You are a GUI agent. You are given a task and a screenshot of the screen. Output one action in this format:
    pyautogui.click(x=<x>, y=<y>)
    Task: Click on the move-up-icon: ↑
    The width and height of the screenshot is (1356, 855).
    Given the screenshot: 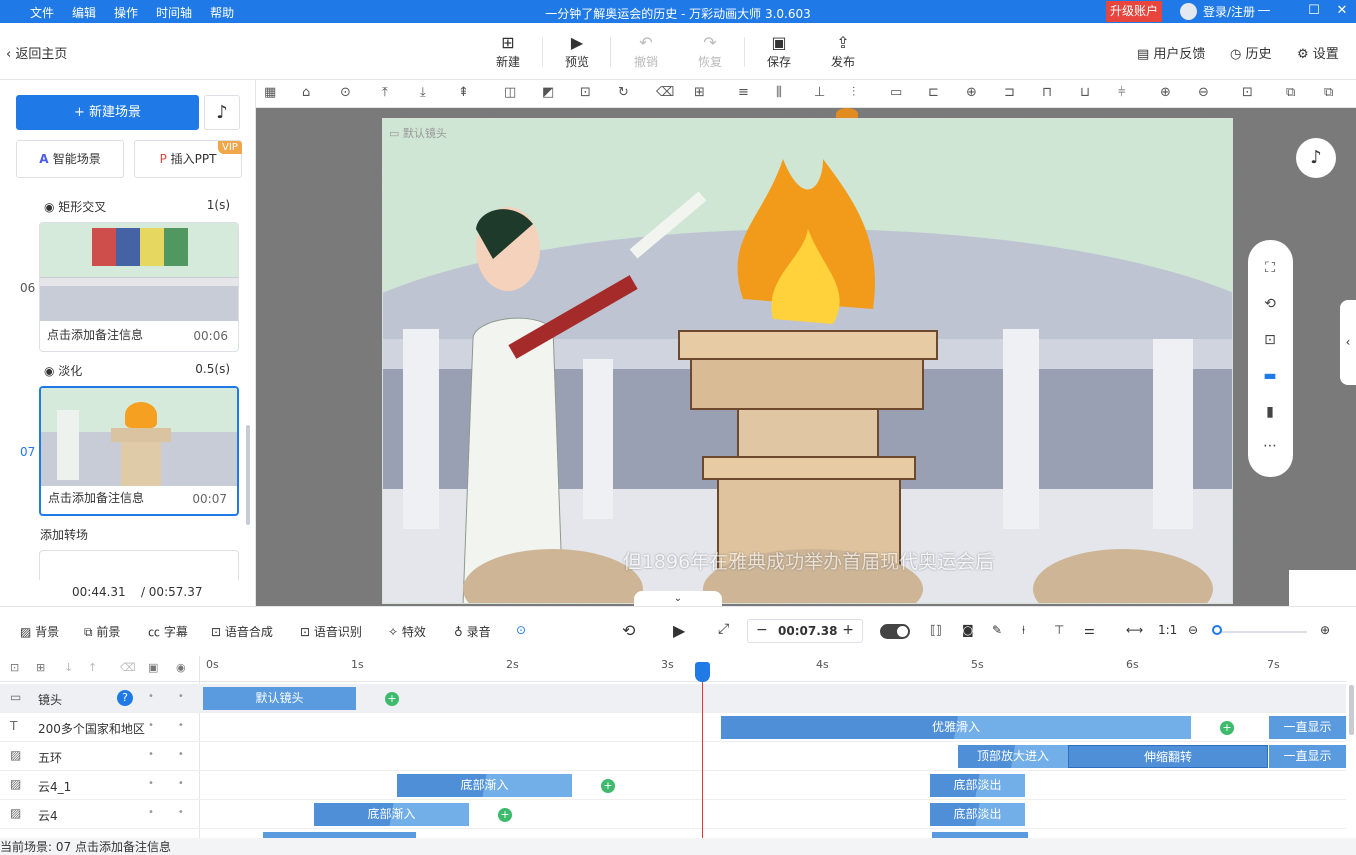 What is the action you would take?
    pyautogui.click(x=92, y=667)
    